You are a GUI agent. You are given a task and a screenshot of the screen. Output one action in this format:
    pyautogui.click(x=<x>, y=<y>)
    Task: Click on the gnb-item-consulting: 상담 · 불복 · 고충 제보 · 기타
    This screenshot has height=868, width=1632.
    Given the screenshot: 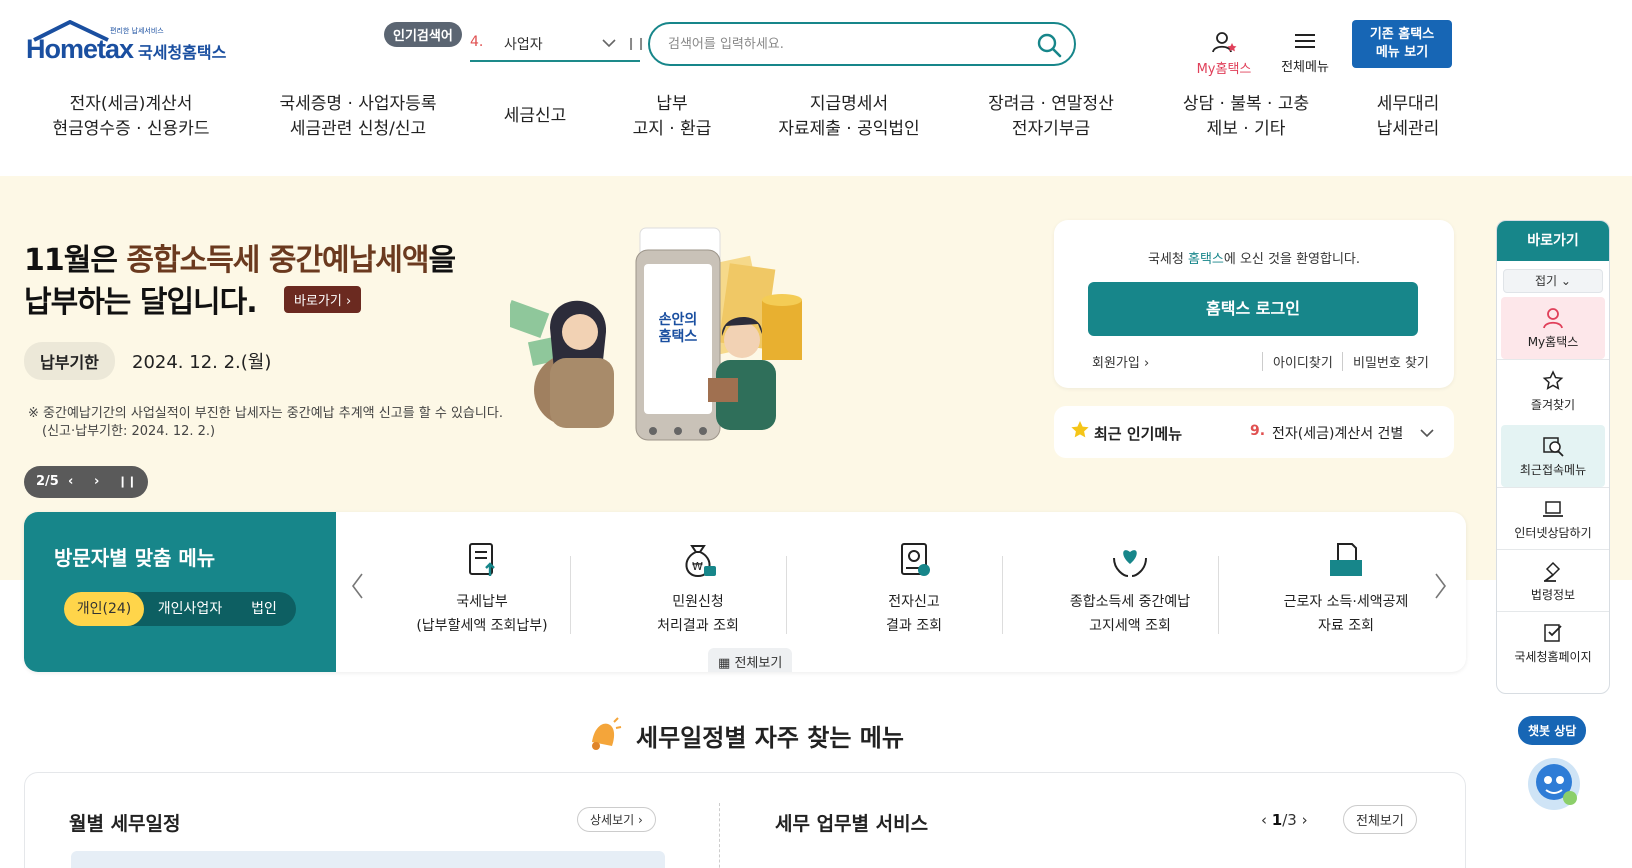 What is the action you would take?
    pyautogui.click(x=1246, y=117)
    